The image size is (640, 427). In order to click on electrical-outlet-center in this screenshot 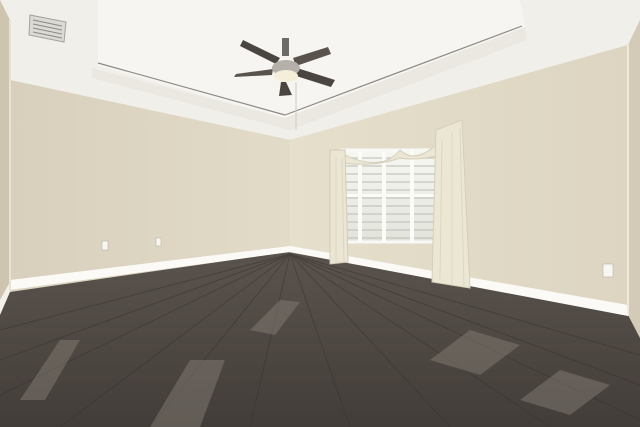, I will do `click(158, 242)`.